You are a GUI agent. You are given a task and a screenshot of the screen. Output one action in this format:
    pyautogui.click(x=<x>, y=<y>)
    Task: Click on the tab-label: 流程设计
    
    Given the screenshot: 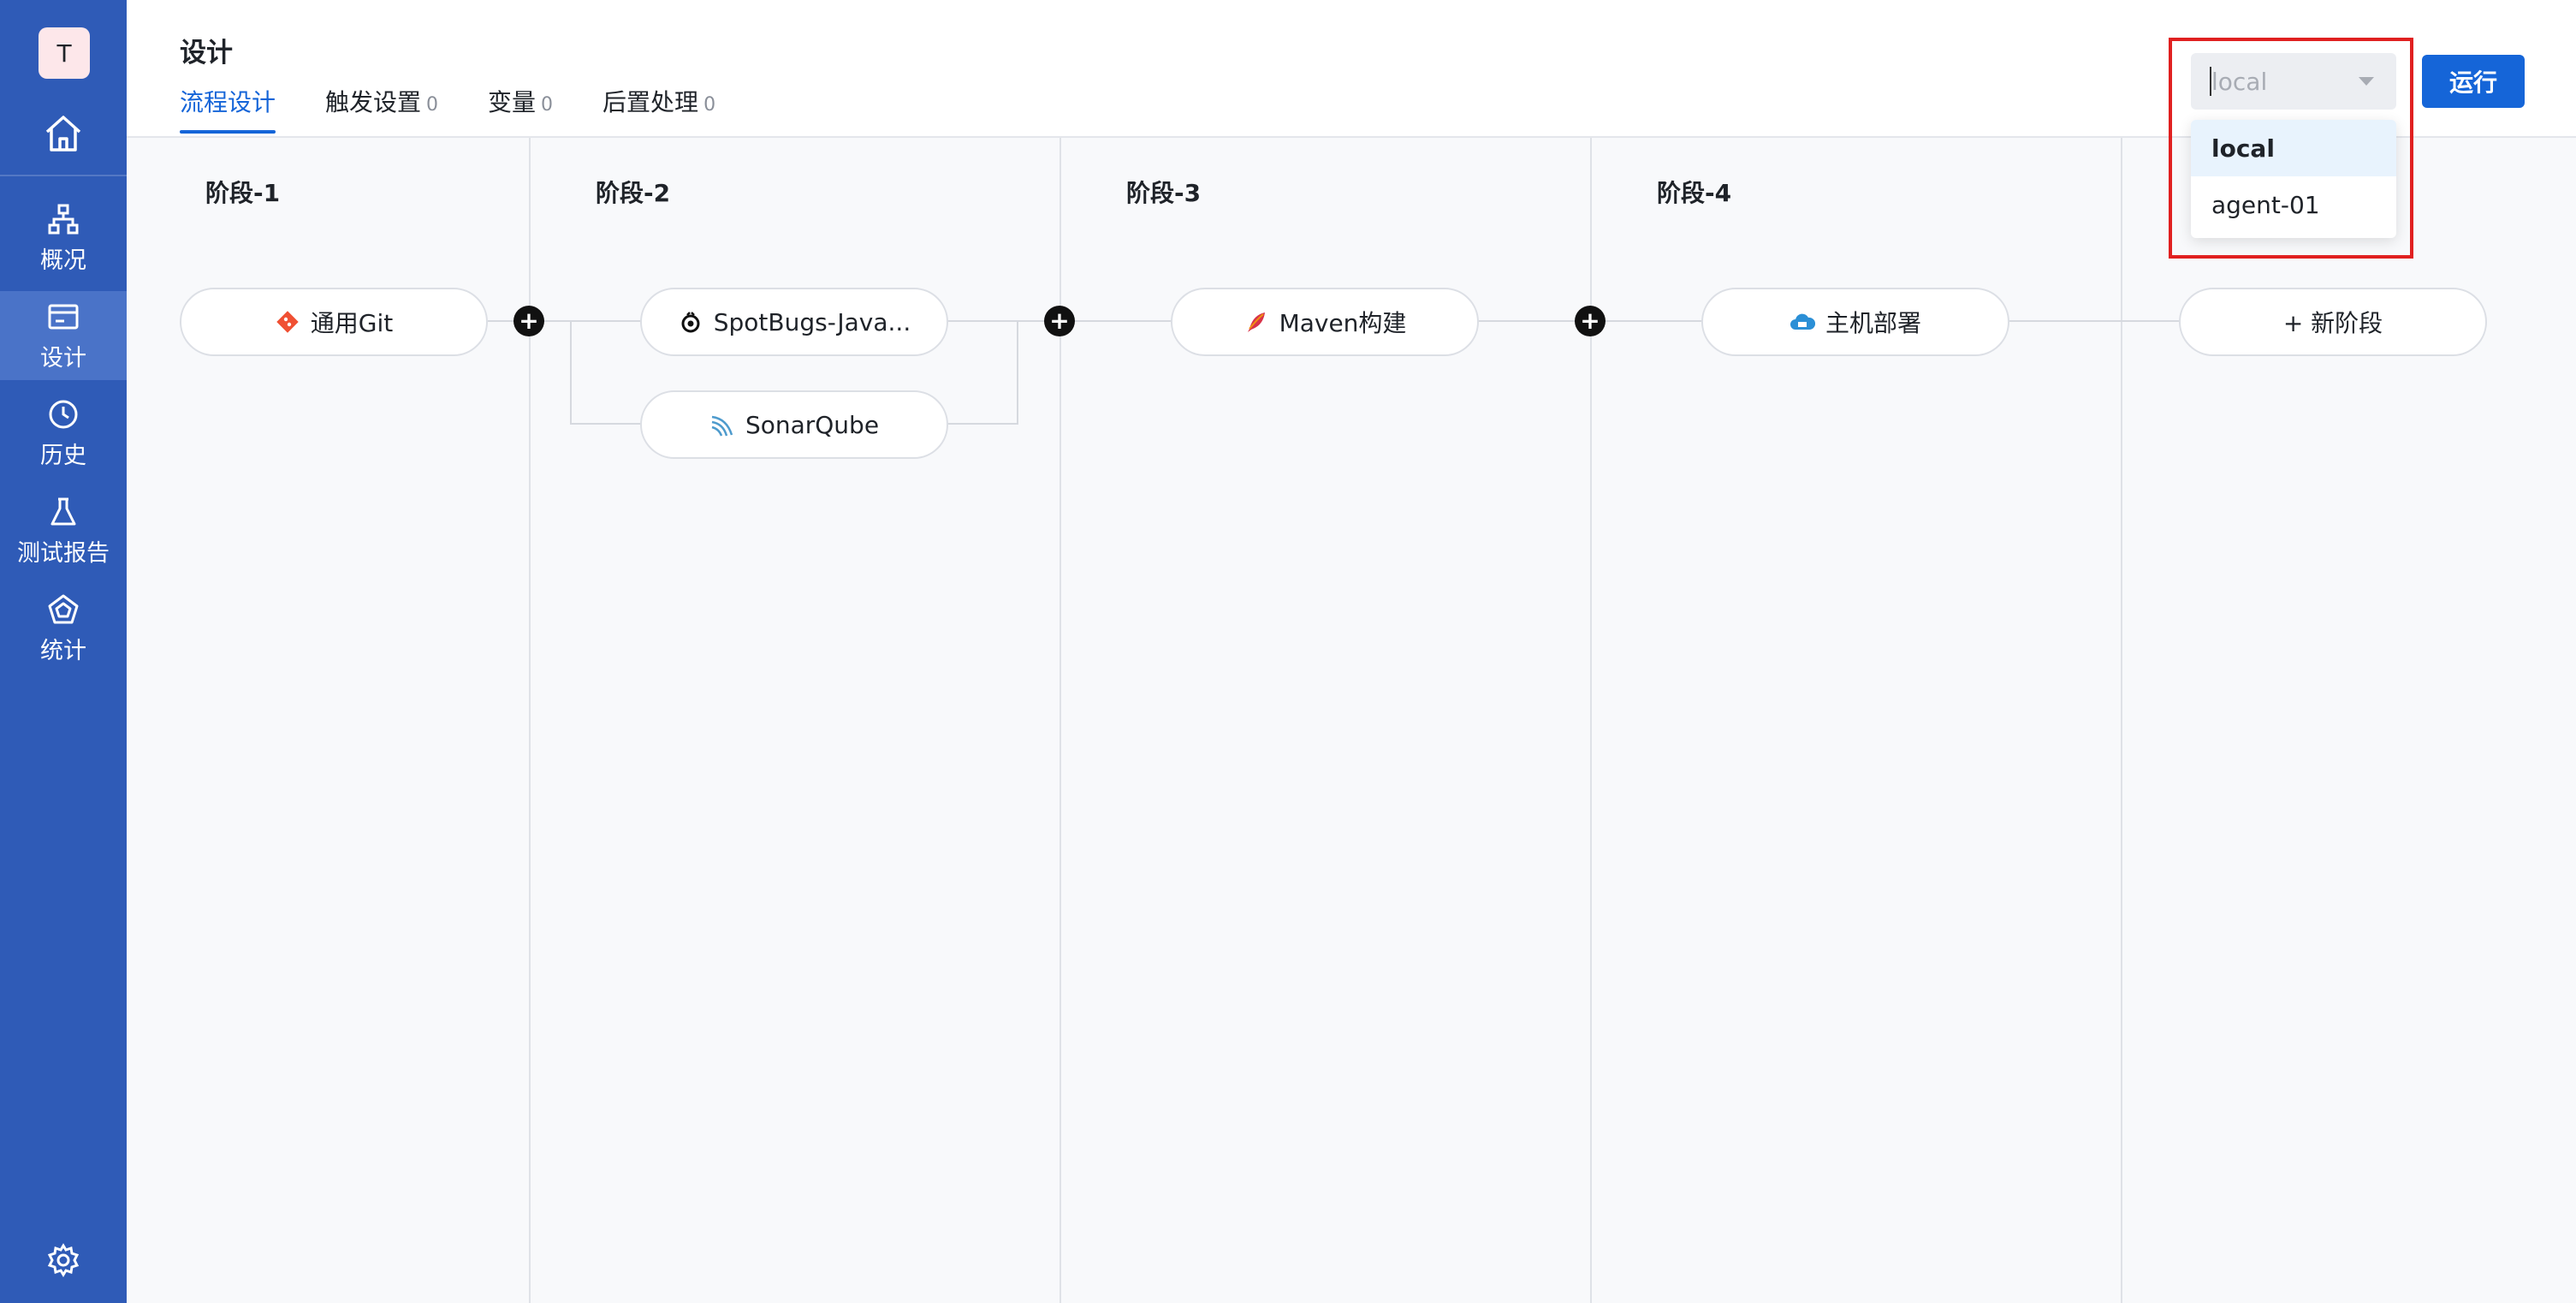 What is the action you would take?
    pyautogui.click(x=228, y=102)
    